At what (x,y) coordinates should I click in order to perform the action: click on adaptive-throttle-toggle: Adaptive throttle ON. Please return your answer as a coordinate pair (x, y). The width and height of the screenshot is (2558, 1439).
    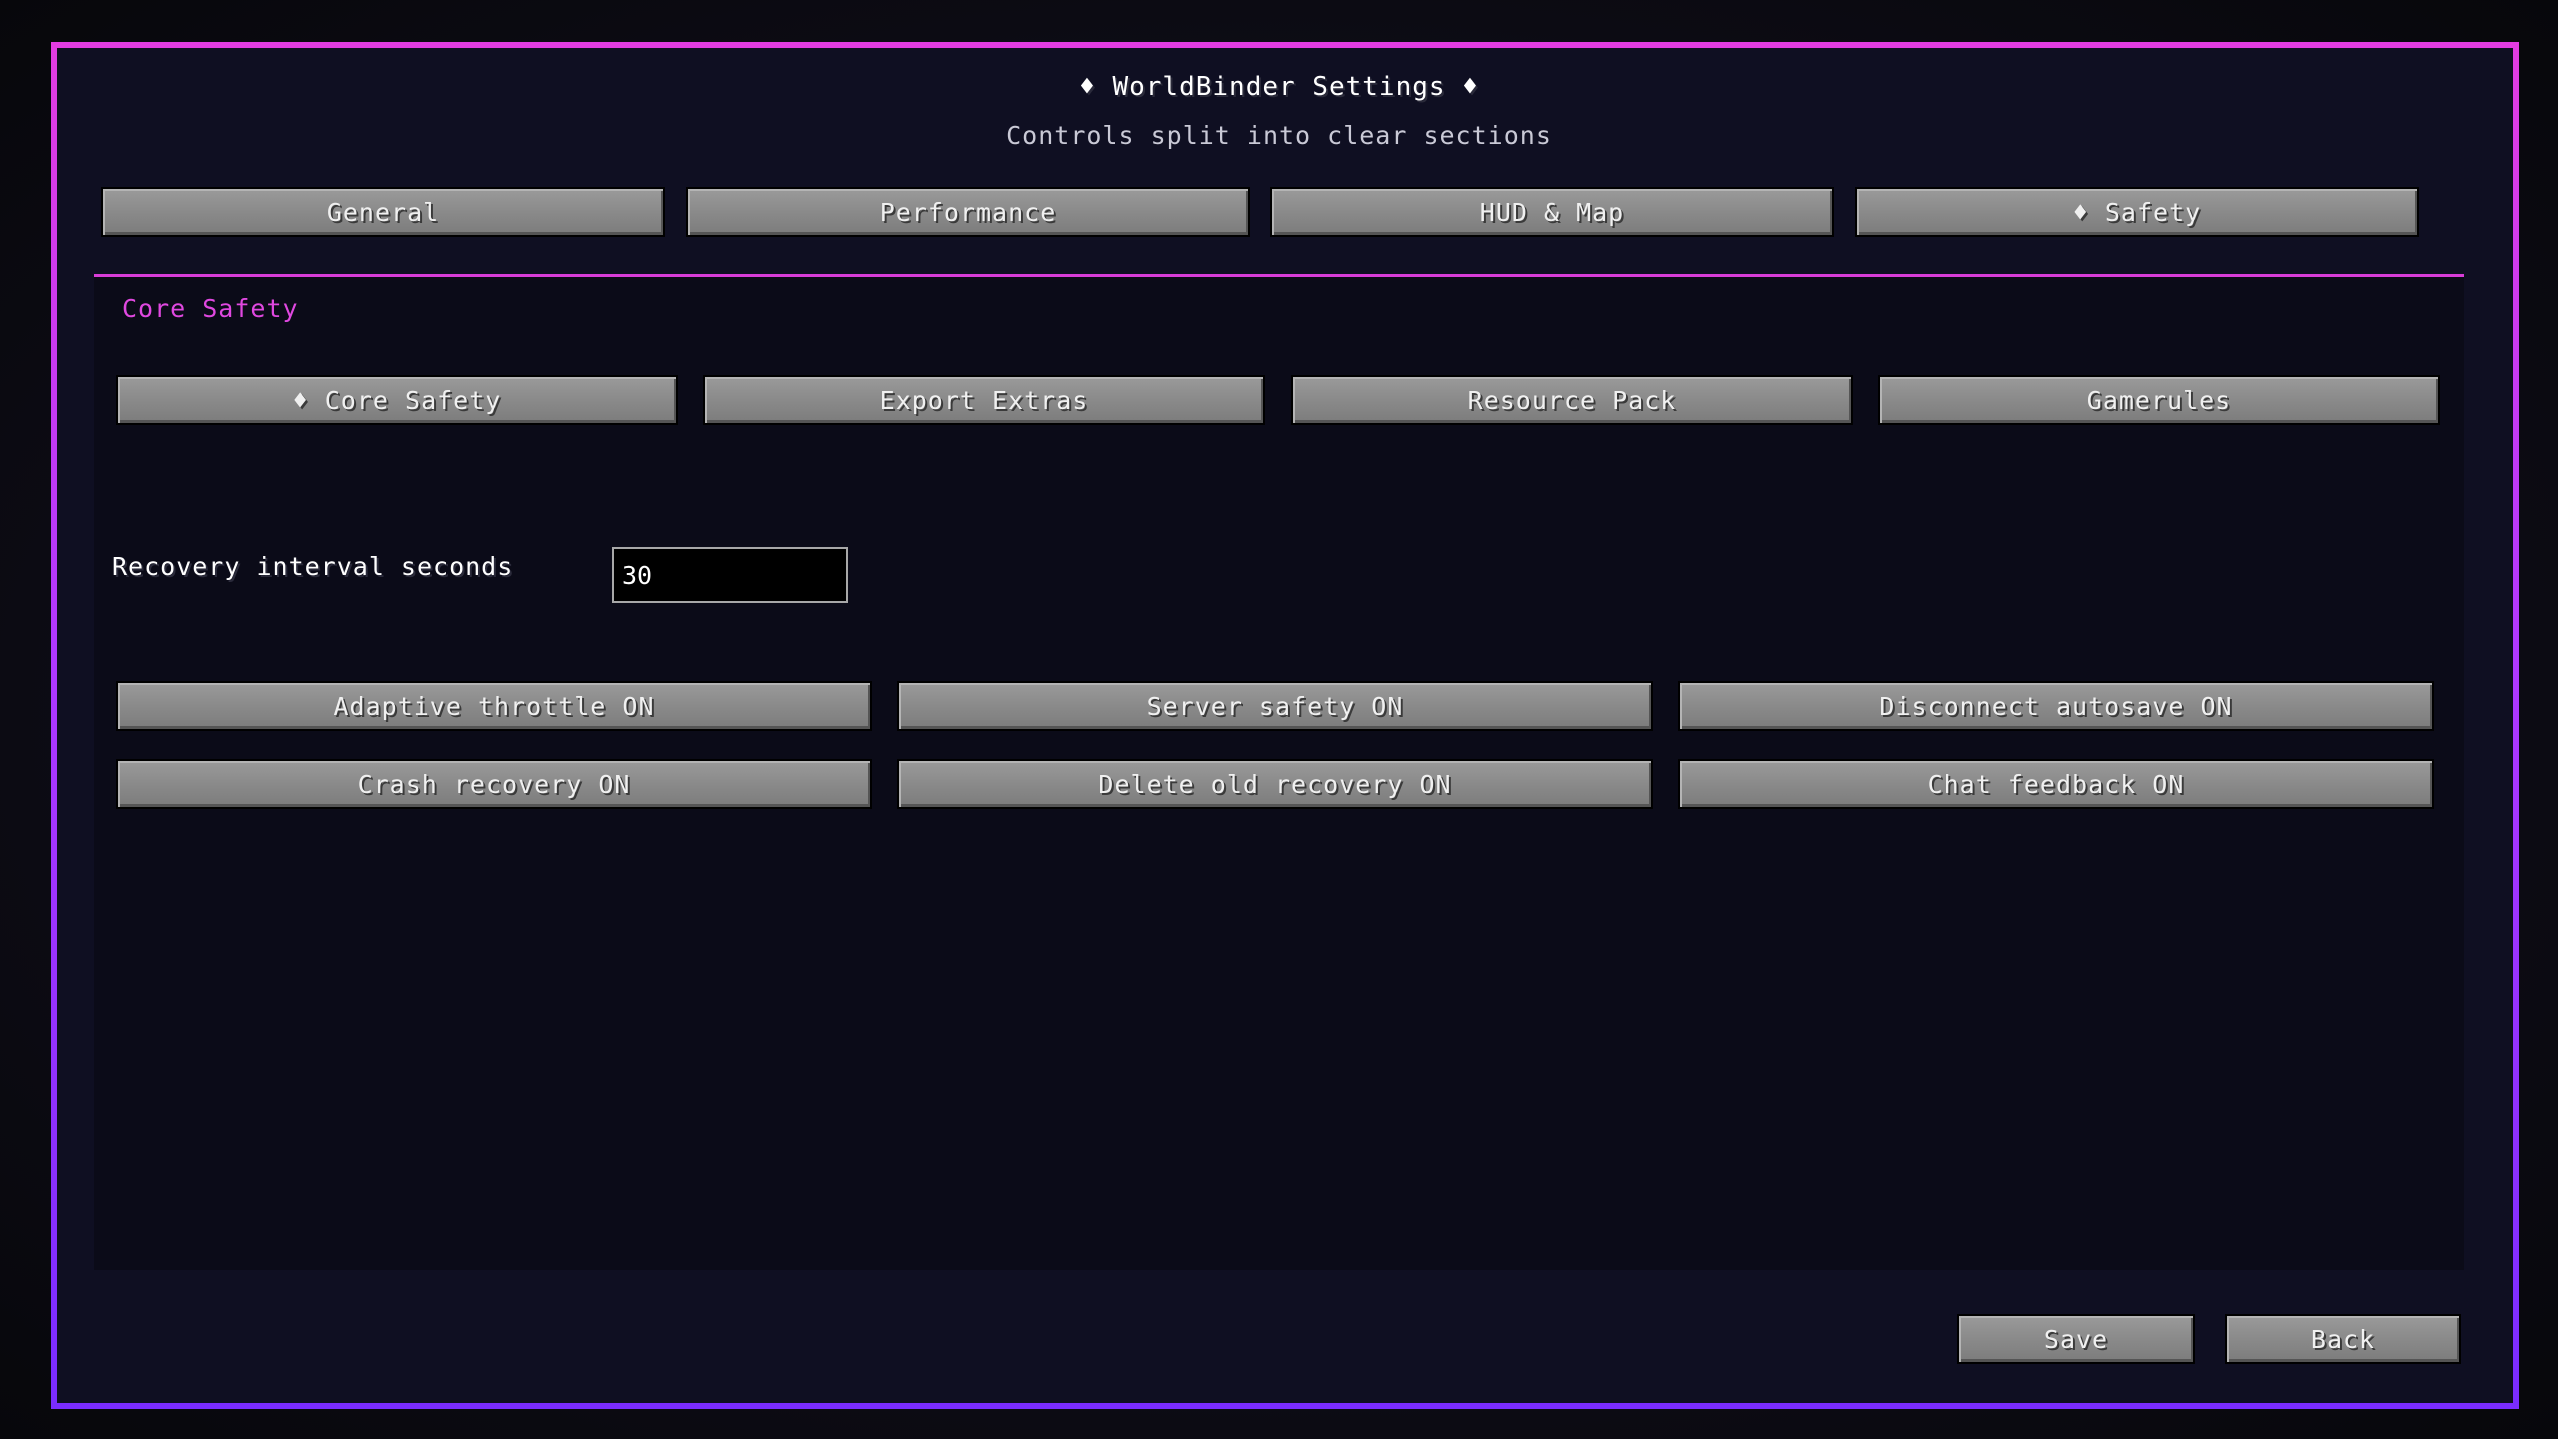
    Looking at the image, I should click on (494, 706).